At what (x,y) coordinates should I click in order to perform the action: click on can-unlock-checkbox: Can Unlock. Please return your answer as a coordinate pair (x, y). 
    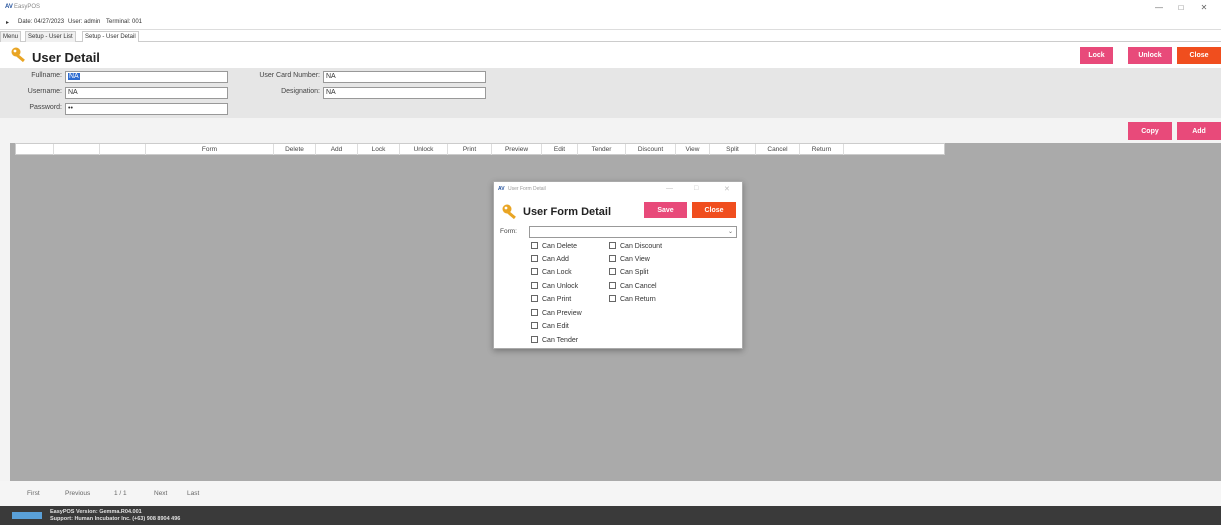
    Looking at the image, I should click on (554, 286).